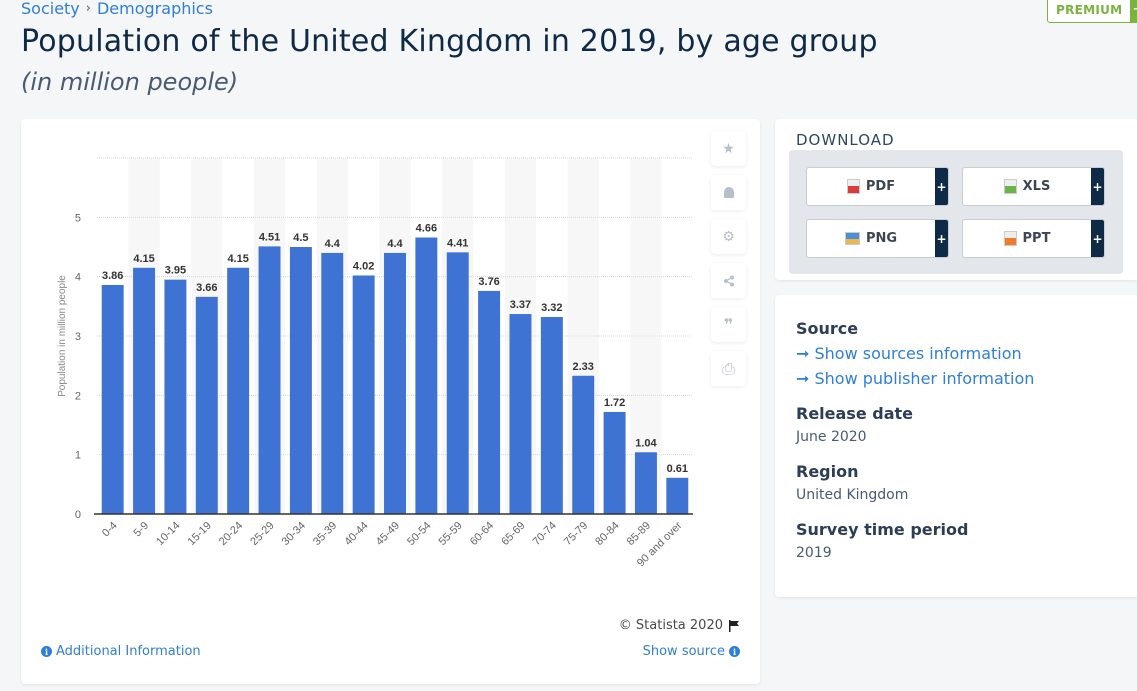 This screenshot has height=691, width=1137. Describe the element at coordinates (677, 495) in the screenshot. I see `bar-90-and-over` at that location.